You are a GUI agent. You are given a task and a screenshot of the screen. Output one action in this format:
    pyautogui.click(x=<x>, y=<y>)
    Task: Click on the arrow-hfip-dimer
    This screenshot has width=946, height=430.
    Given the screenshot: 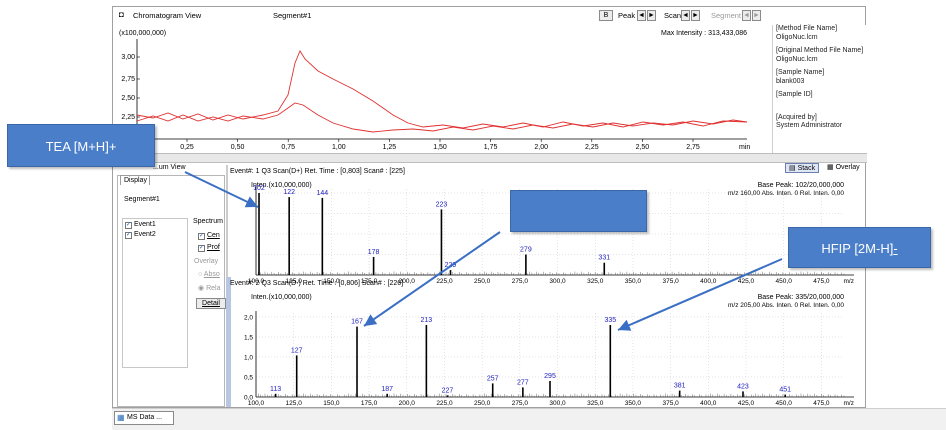 What is the action you would take?
    pyautogui.click(x=700, y=294)
    